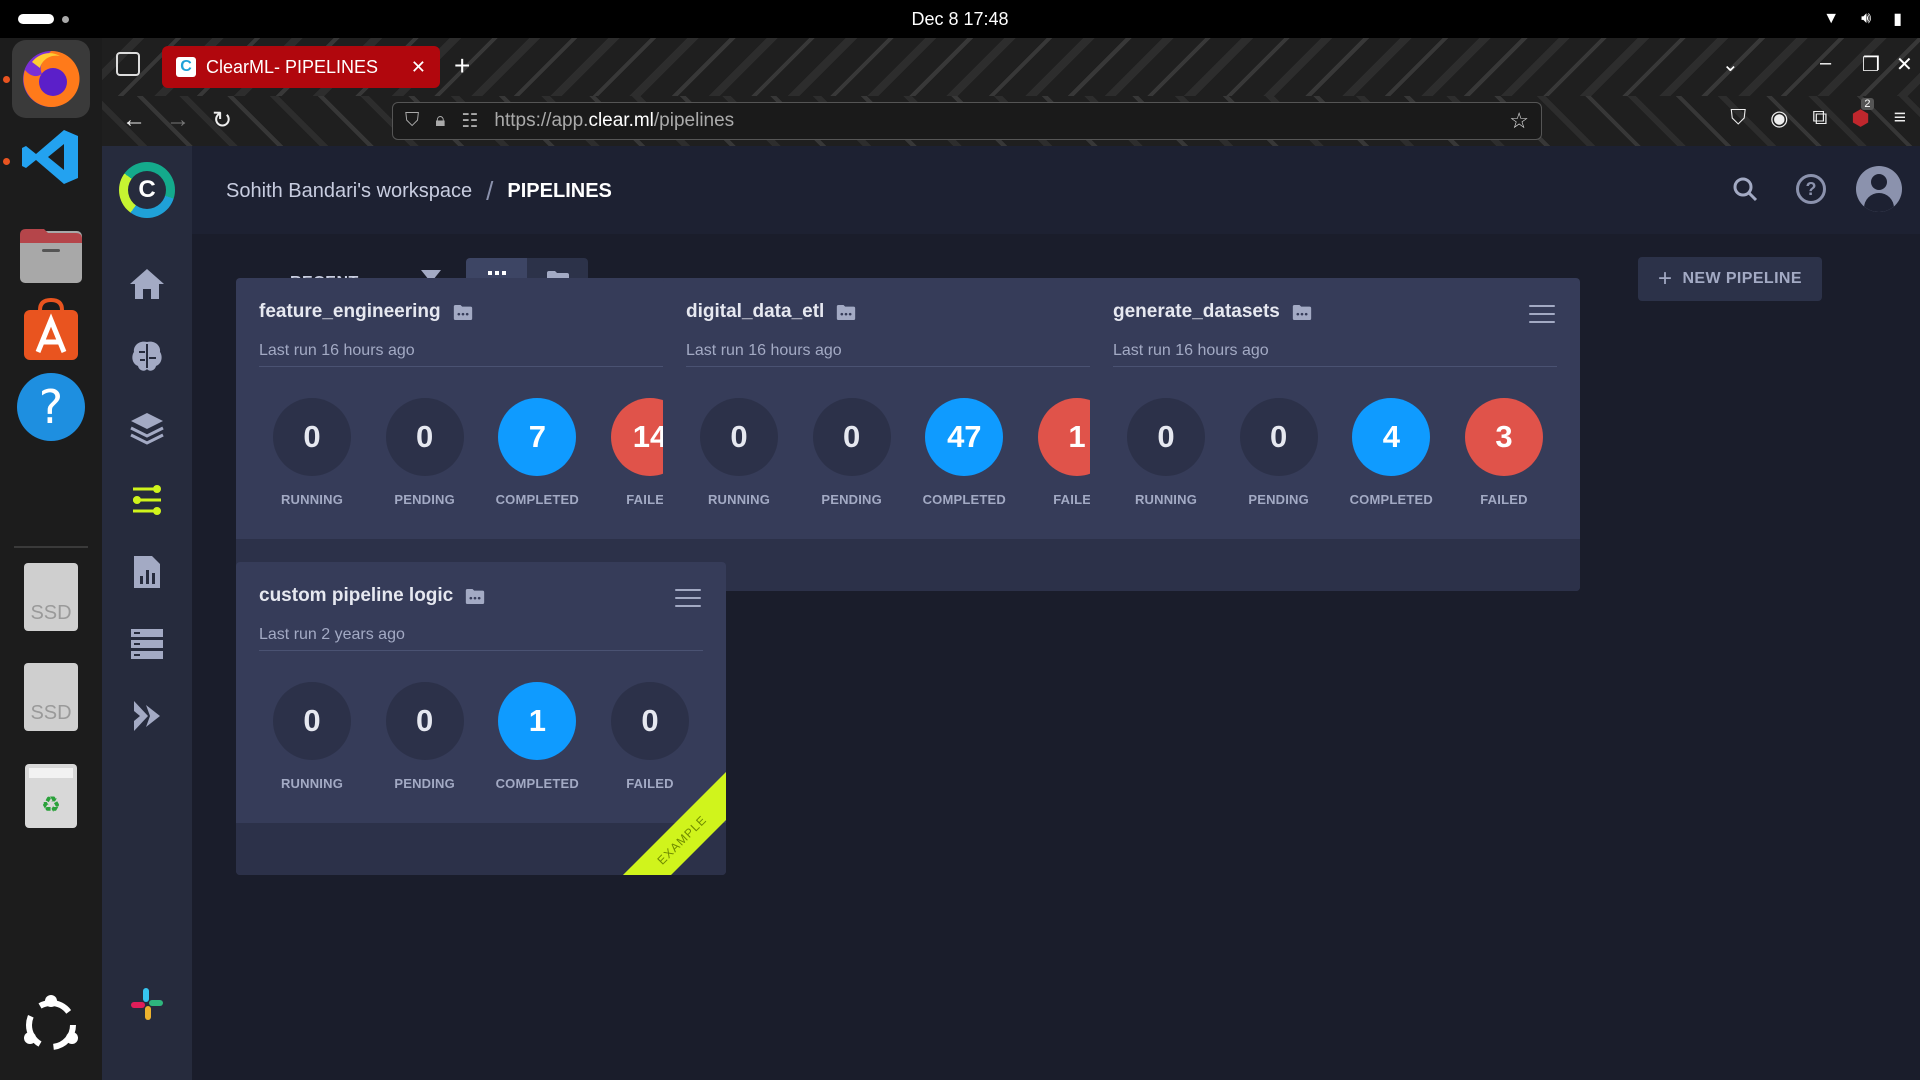  What do you see at coordinates (964, 452) in the screenshot?
I see `stat-completed: 47 COMPLETED` at bounding box center [964, 452].